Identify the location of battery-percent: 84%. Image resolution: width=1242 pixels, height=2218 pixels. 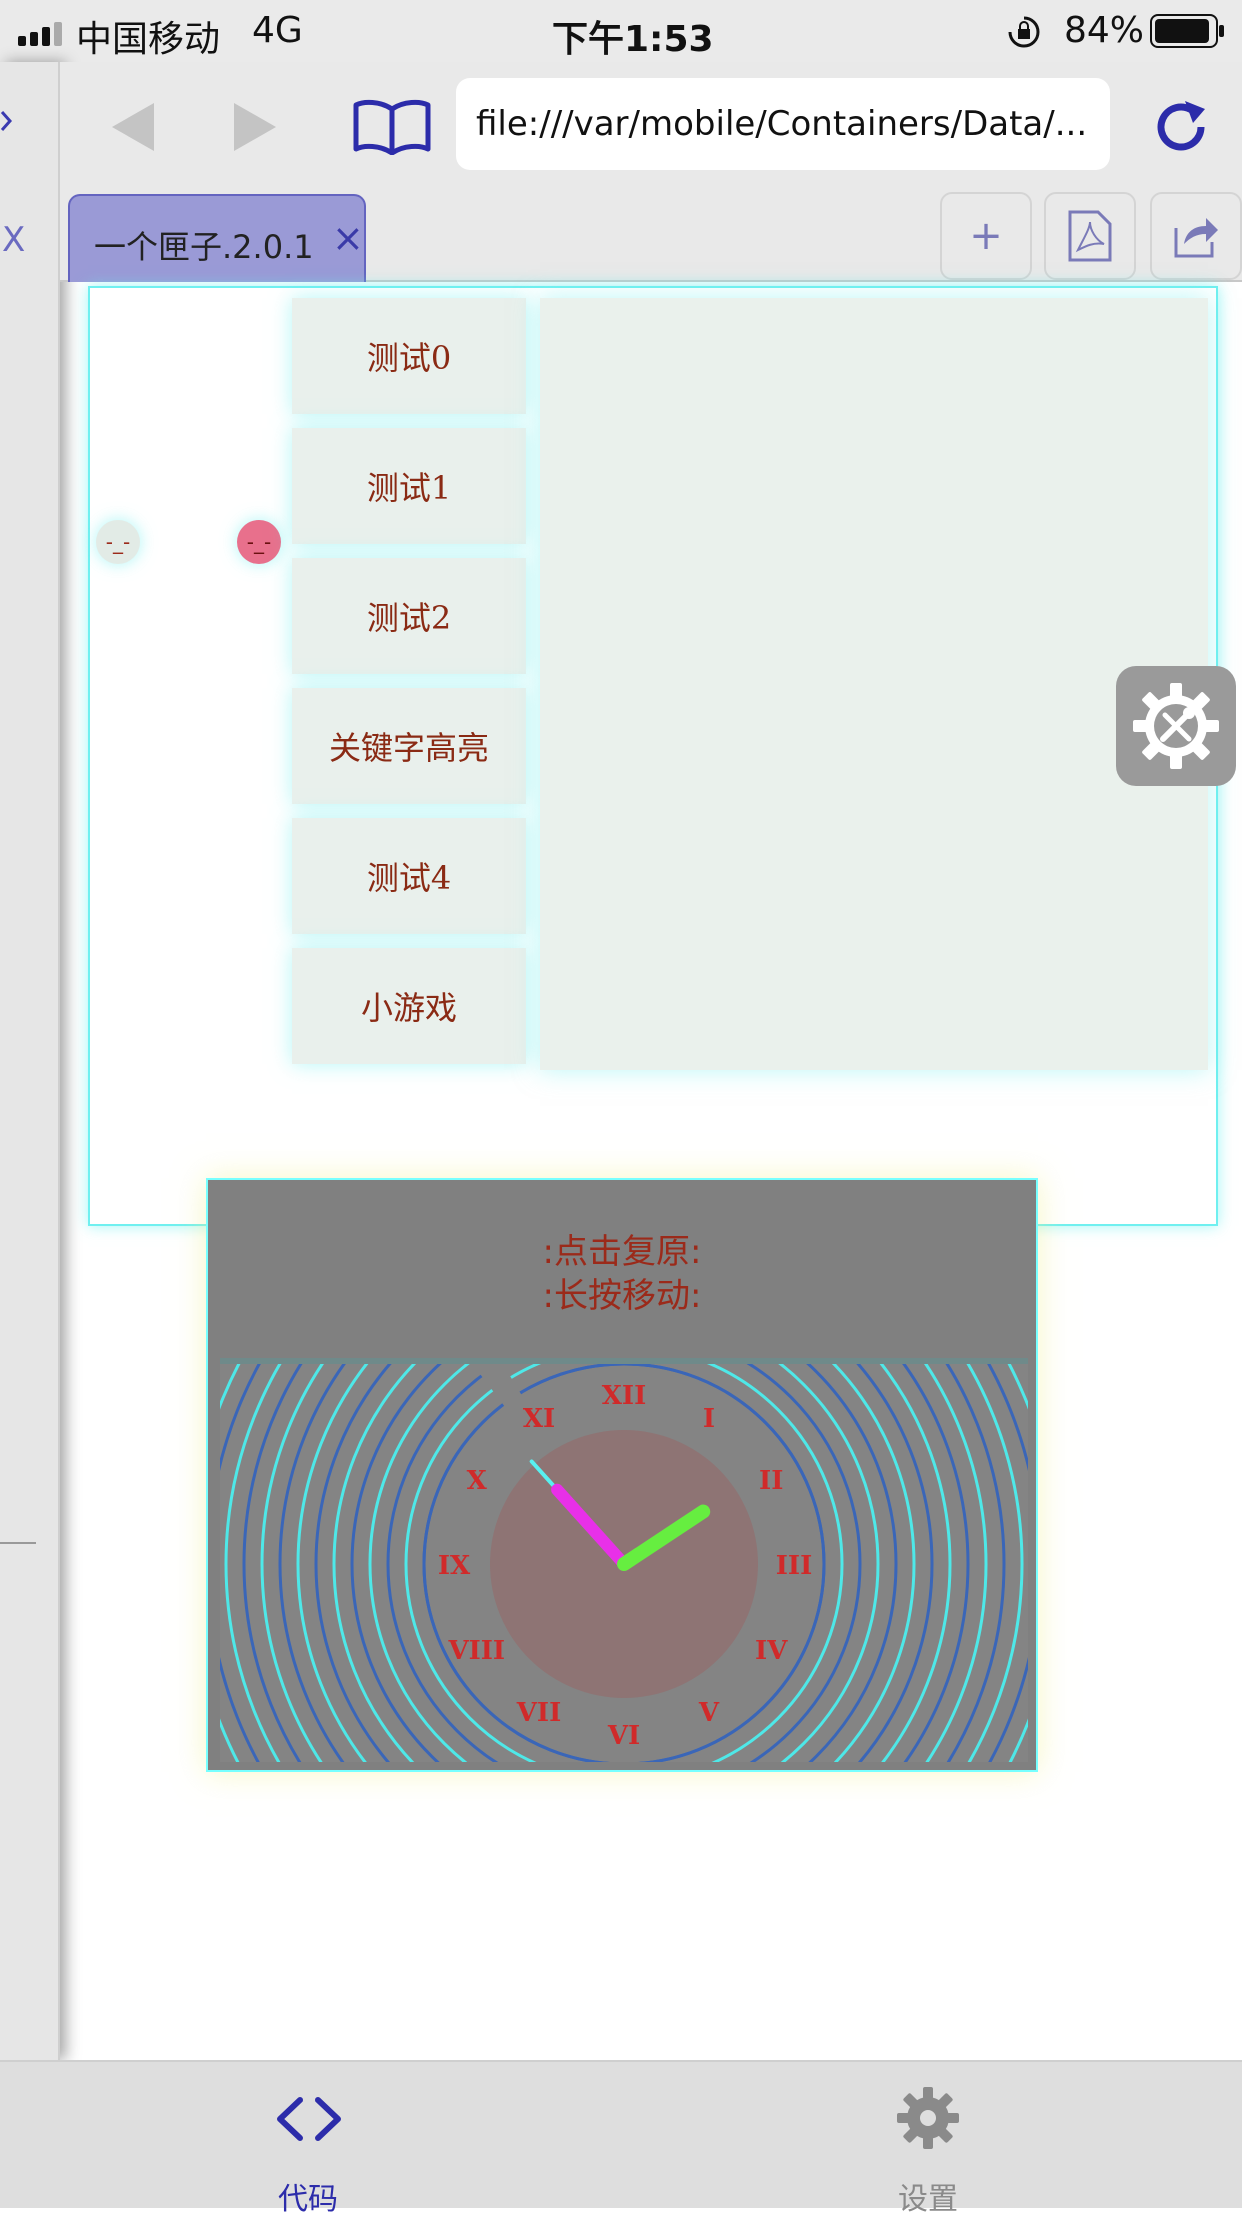
(1104, 30).